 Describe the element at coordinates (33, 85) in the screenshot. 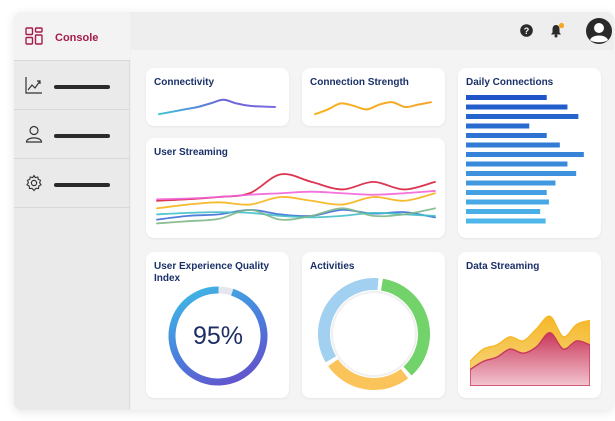

I see `trend-chart-icon` at that location.